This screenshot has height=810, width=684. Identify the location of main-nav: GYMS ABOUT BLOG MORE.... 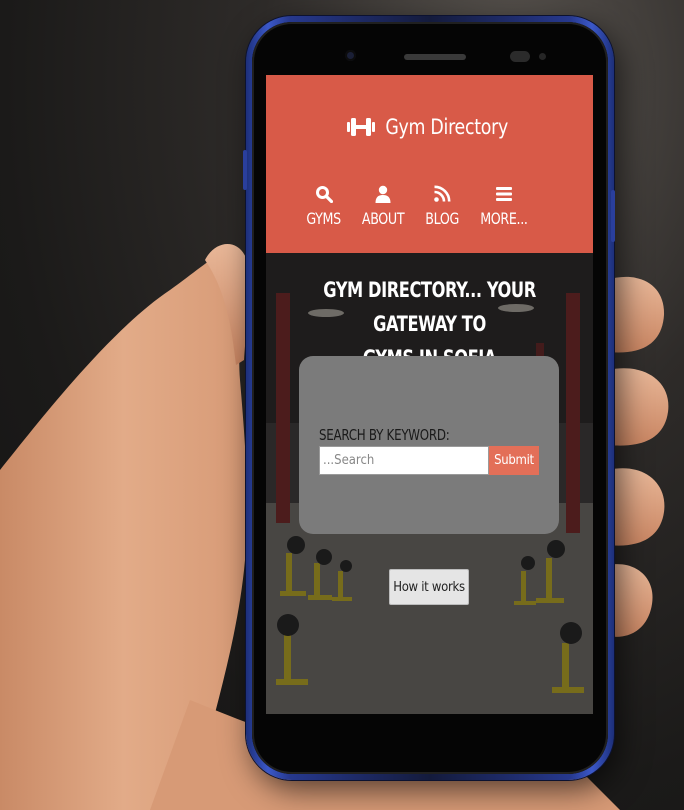
(417, 206).